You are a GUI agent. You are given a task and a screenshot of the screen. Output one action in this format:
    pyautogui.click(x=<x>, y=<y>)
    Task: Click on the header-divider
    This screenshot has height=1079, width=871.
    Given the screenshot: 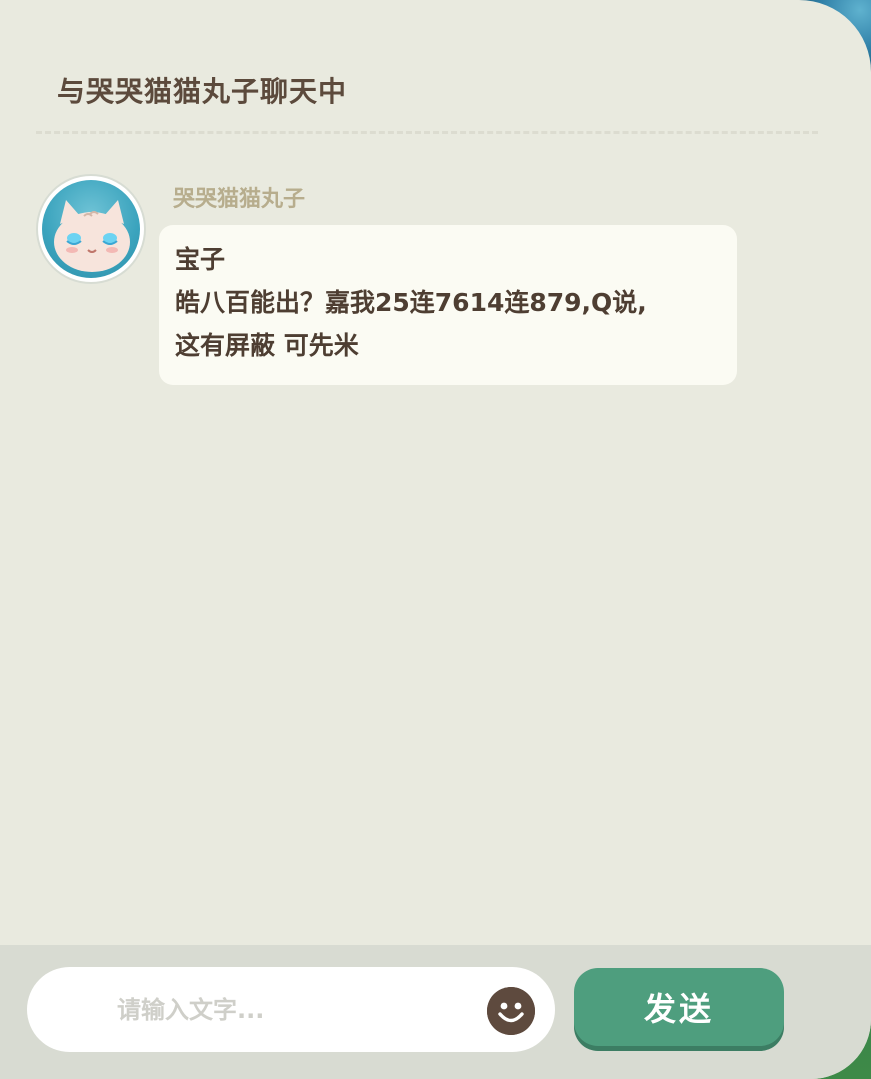 What is the action you would take?
    pyautogui.click(x=427, y=132)
    